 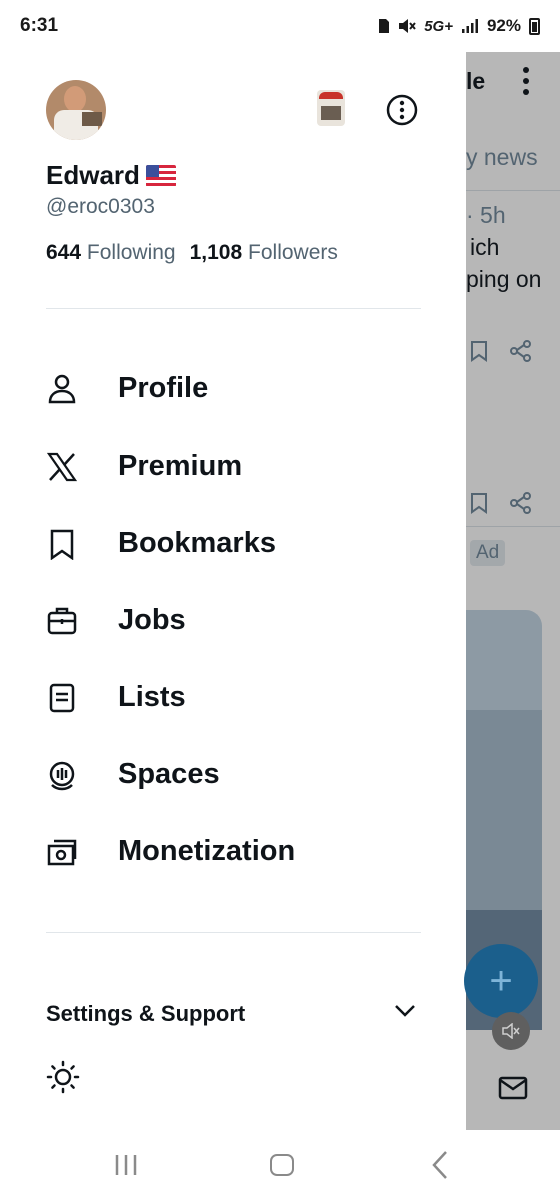 I want to click on speaker-muted-icon, so click(x=511, y=1031).